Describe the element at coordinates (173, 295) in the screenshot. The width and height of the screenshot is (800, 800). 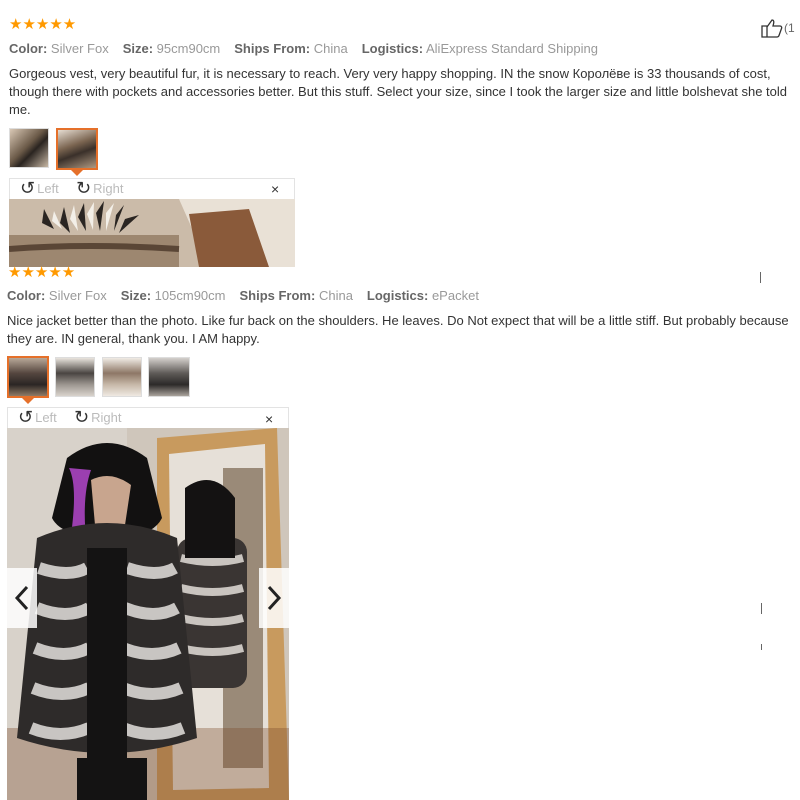
I see `meta-size: Size: 105cm90cm` at that location.